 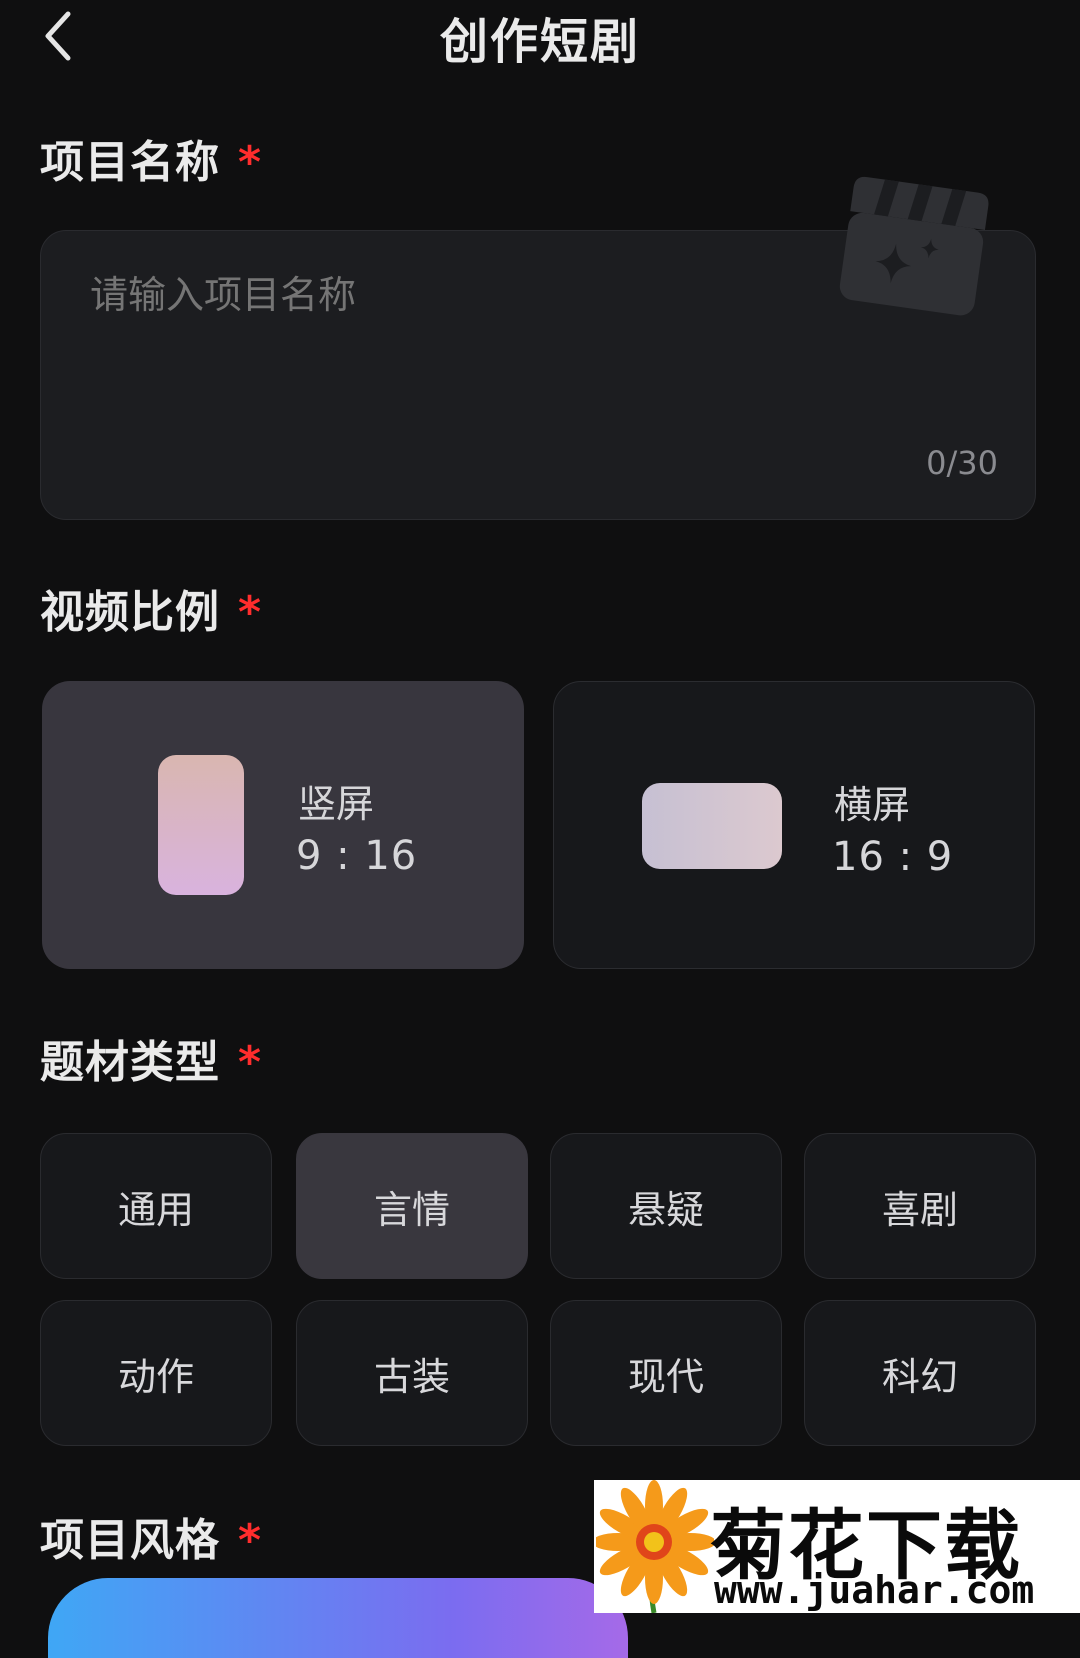 I want to click on ratio-value: 9 : 16, so click(x=357, y=856).